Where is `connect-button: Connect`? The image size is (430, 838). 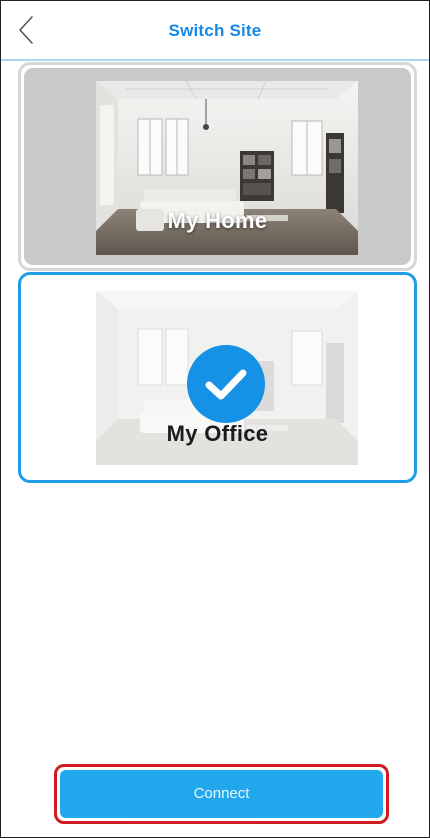
connect-button: Connect is located at coordinates (221, 794).